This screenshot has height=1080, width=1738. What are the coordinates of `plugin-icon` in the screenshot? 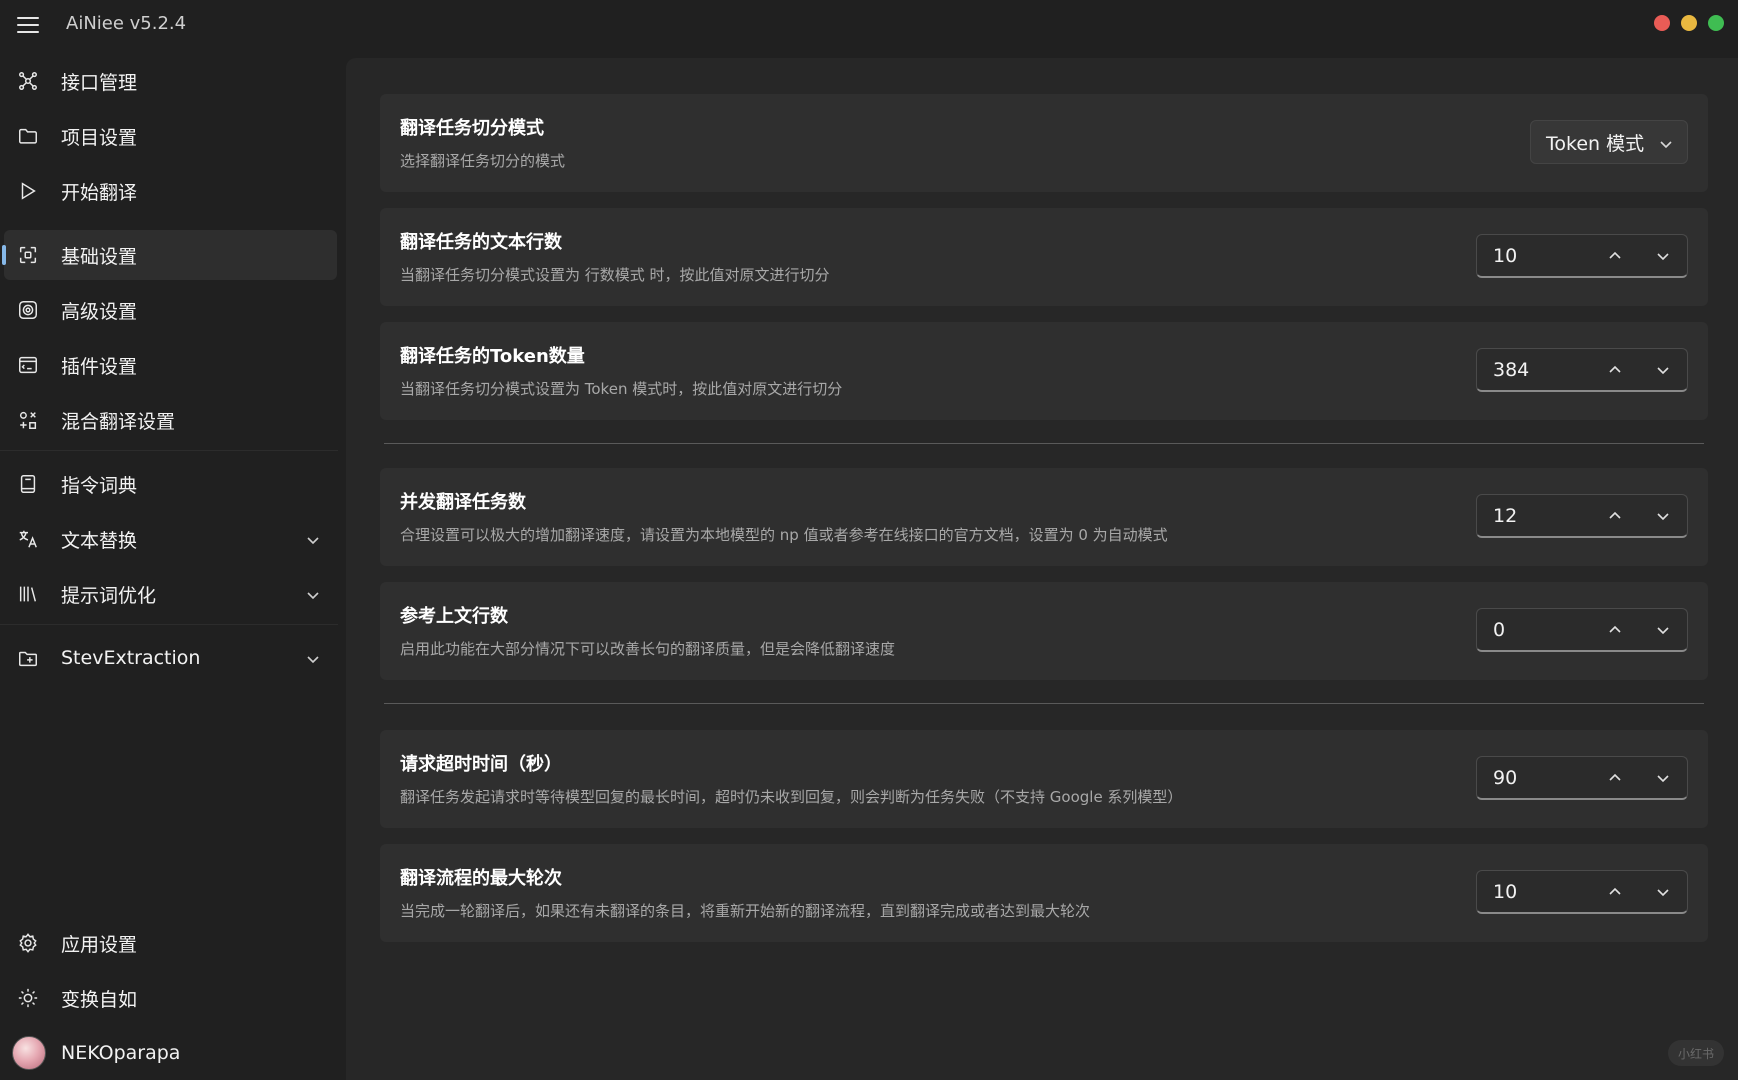 It's located at (28, 365).